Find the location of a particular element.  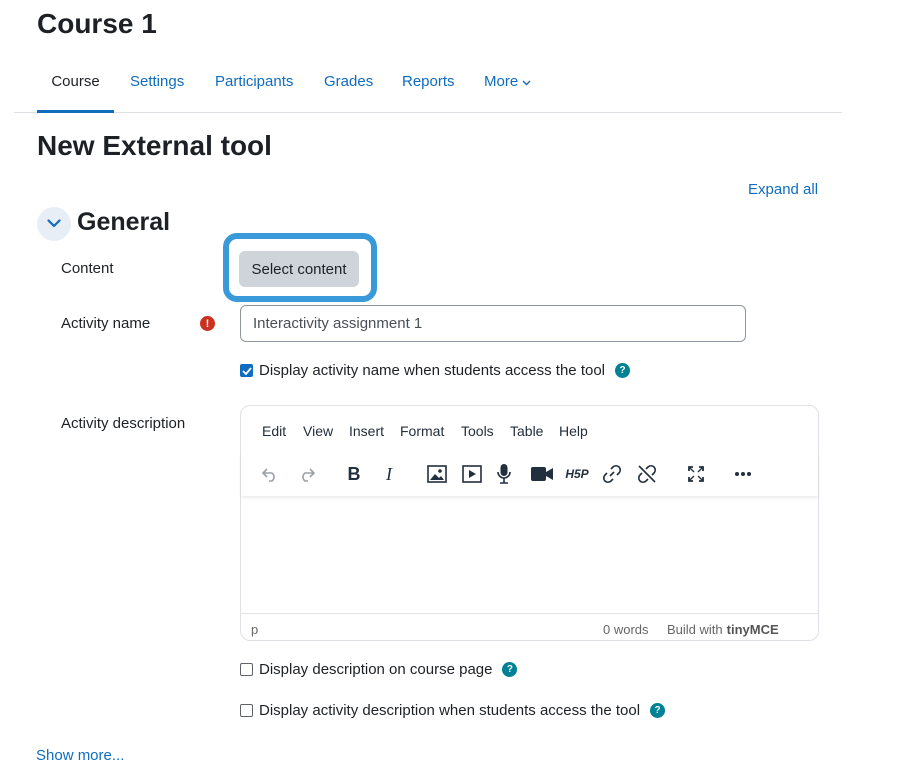

word-count: 0 words is located at coordinates (626, 629).